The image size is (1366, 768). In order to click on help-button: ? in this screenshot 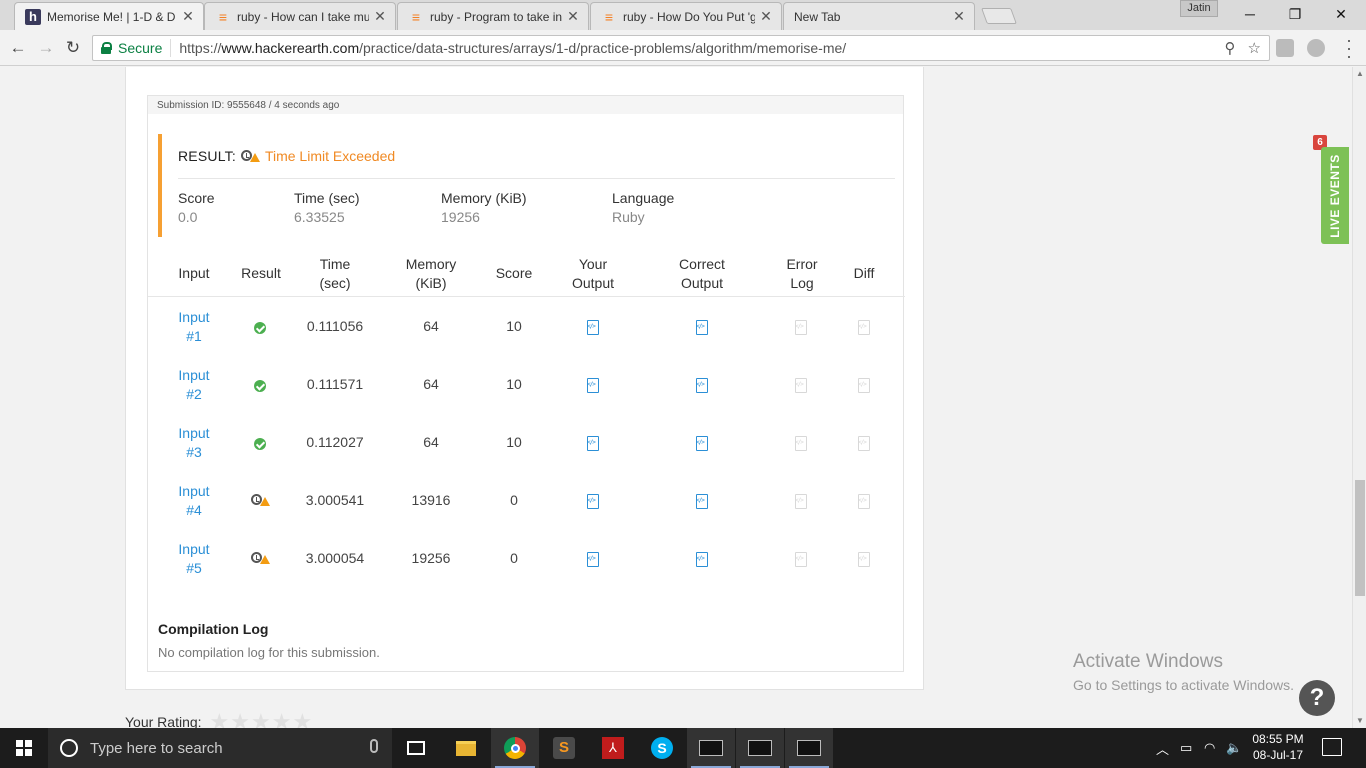, I will do `click(1317, 698)`.